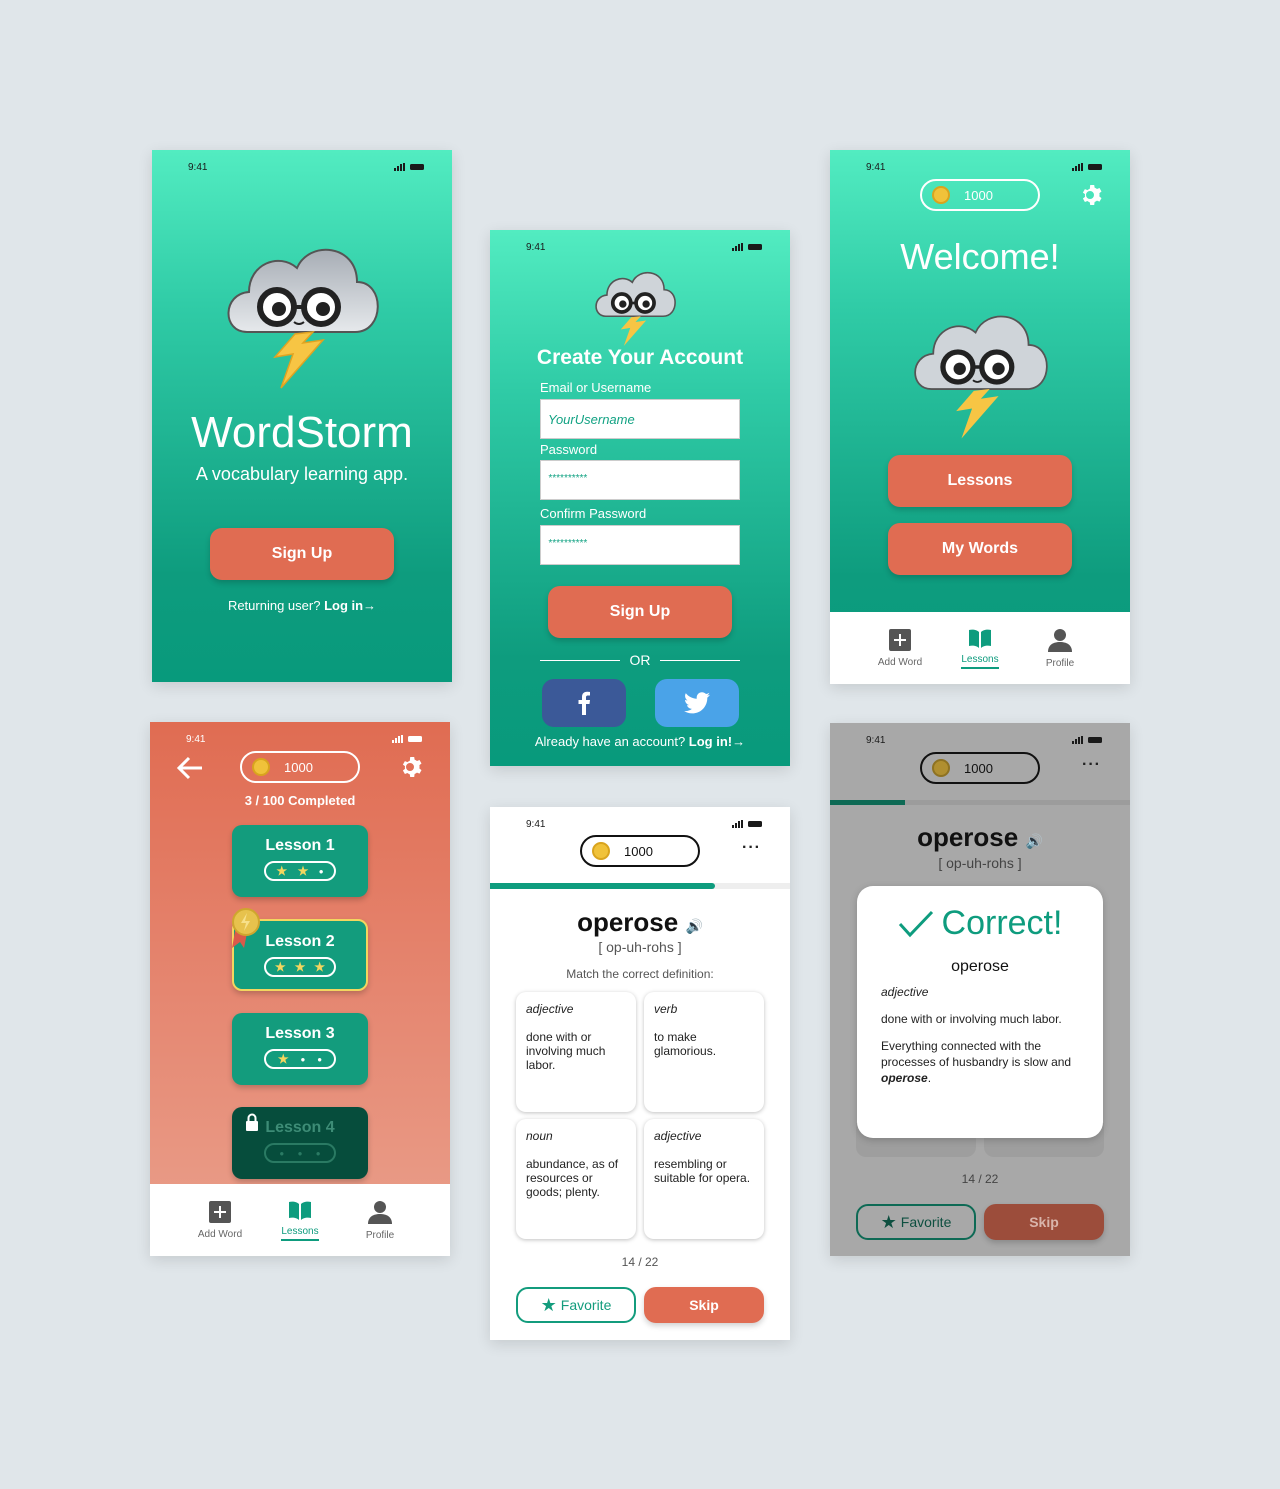 This screenshot has width=1280, height=1489. I want to click on definition: to make glamorious., so click(685, 1044).